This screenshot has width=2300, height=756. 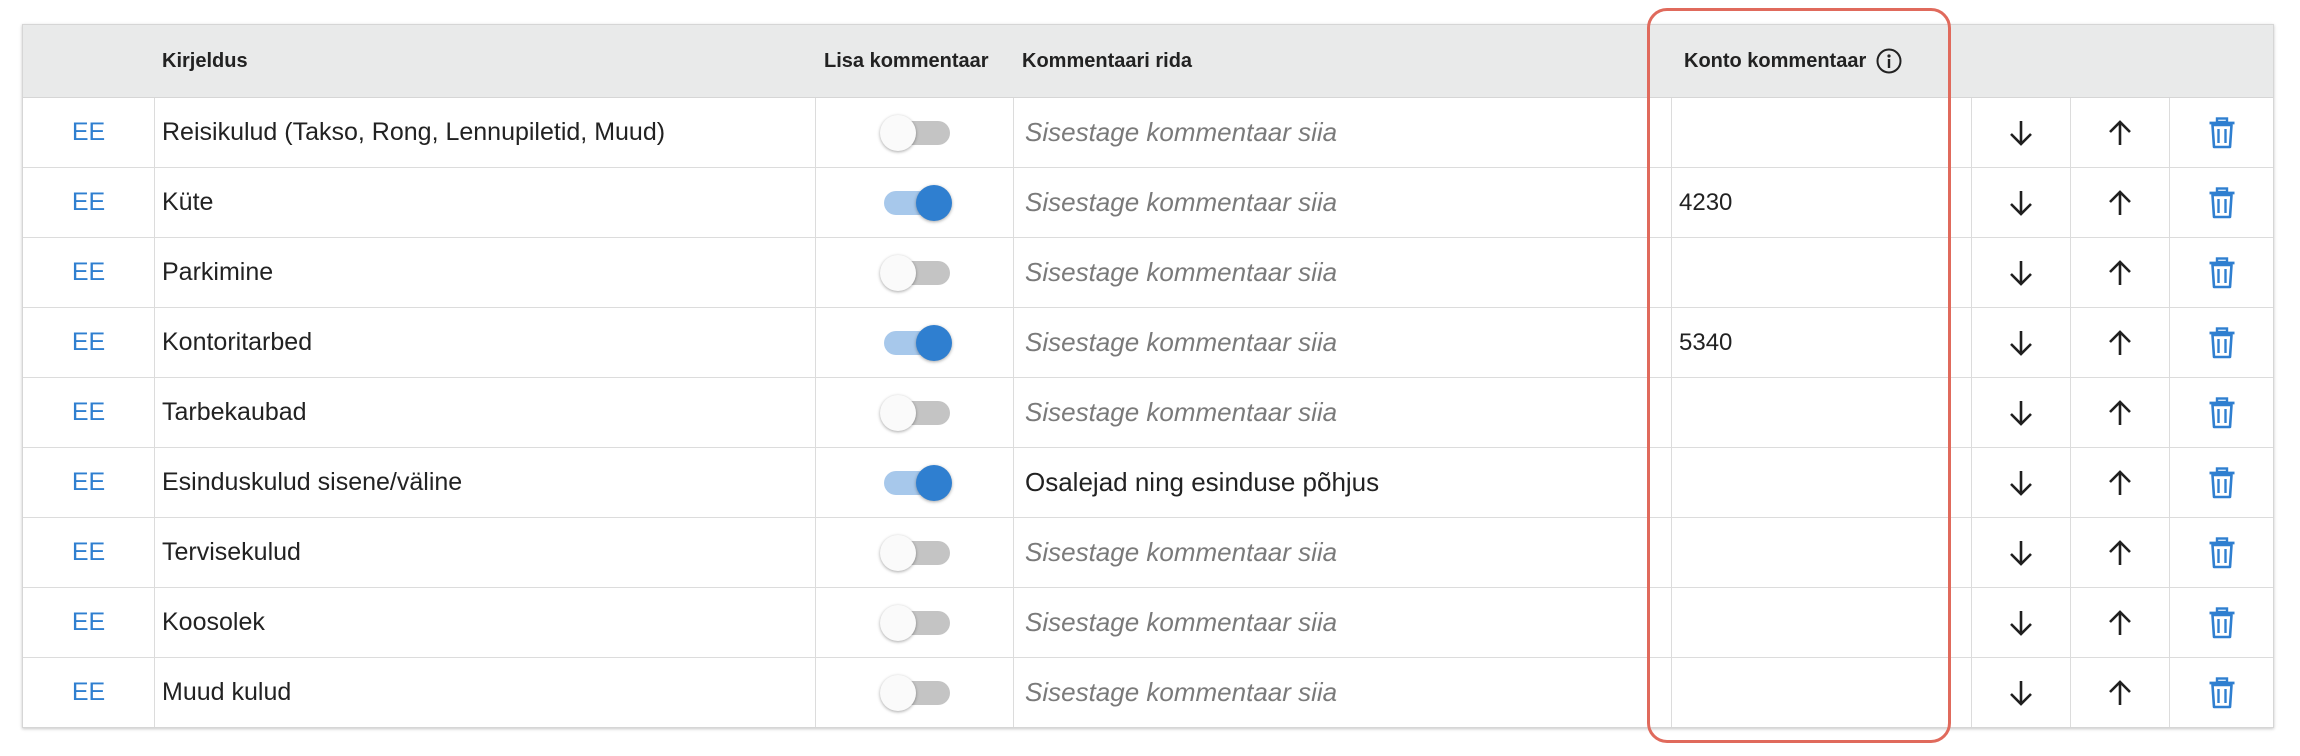 What do you see at coordinates (485, 552) in the screenshot?
I see `description-cell: Tervisekulud` at bounding box center [485, 552].